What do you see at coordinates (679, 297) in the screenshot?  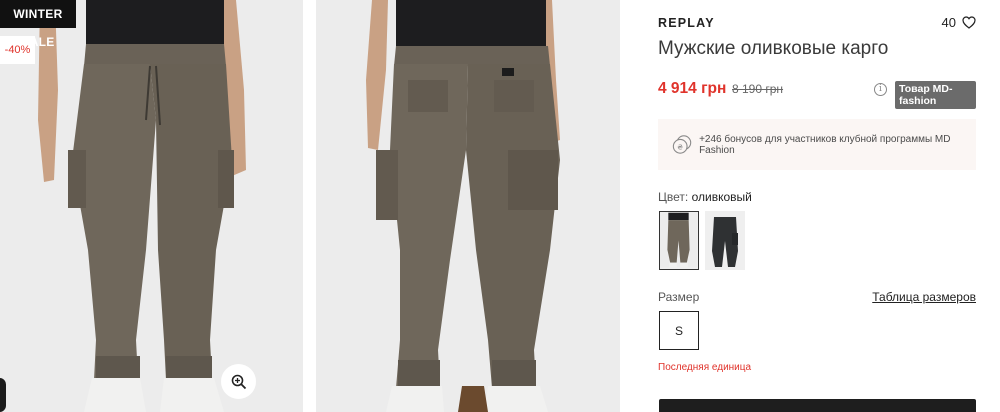 I see `size-label: Размер` at bounding box center [679, 297].